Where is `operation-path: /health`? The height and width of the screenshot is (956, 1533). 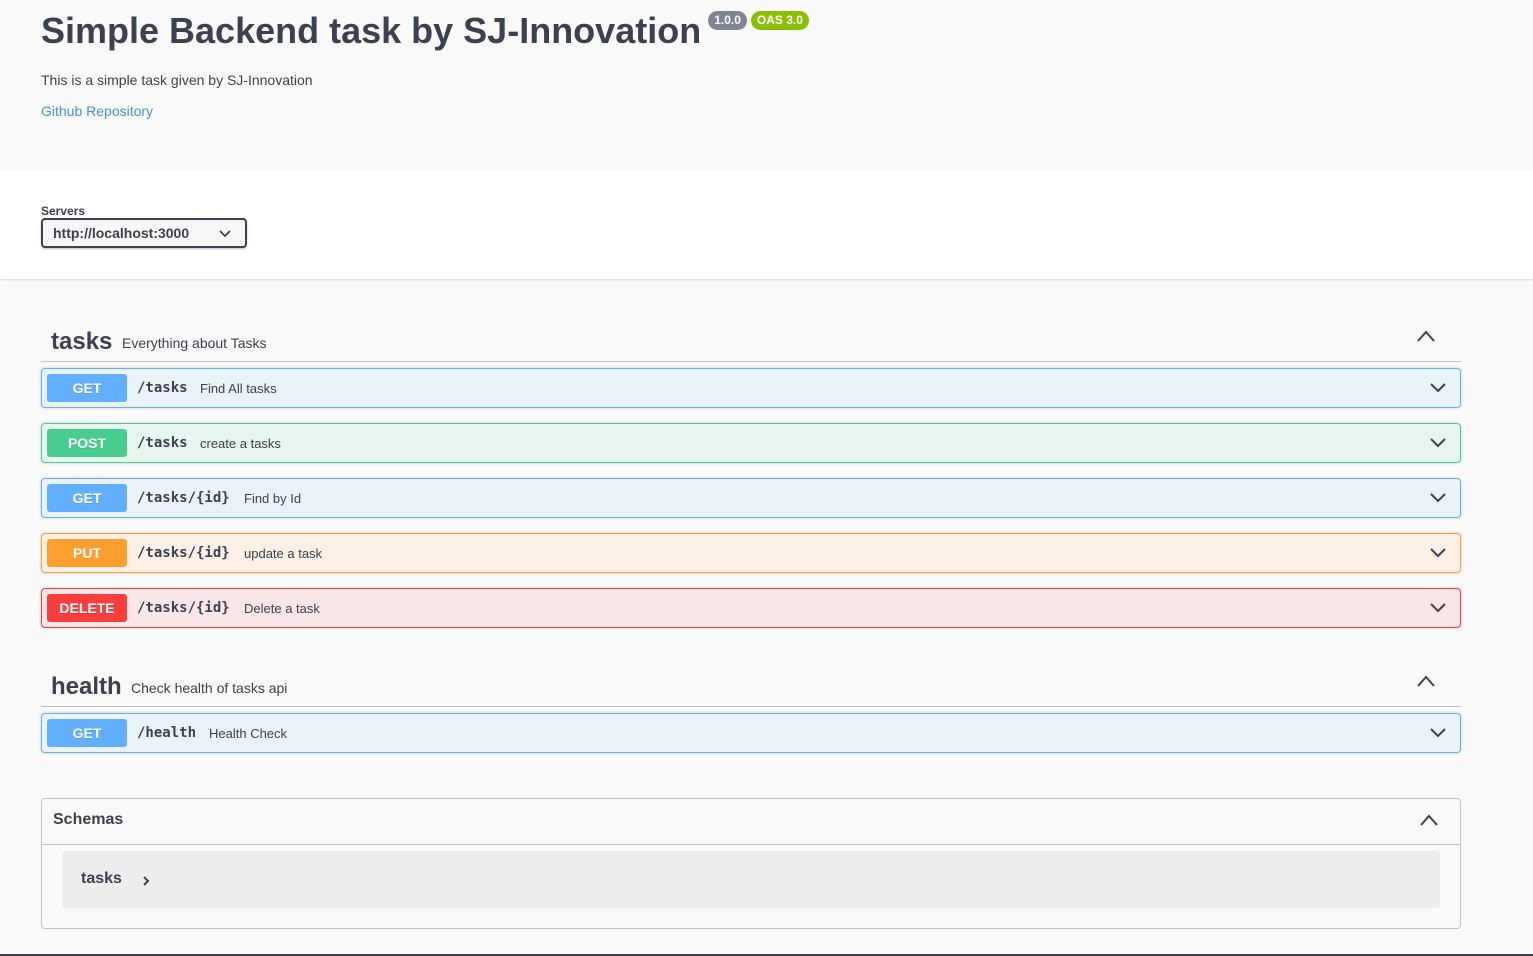 operation-path: /health is located at coordinates (167, 733).